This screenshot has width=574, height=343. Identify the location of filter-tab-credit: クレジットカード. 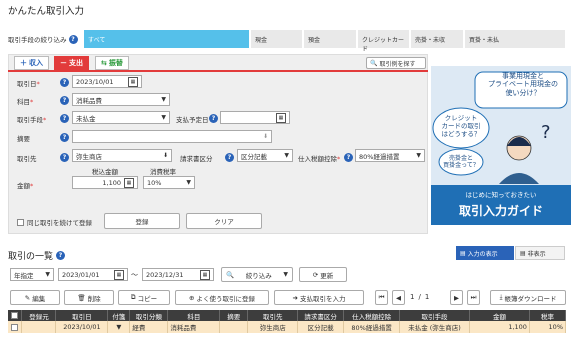
(384, 41).